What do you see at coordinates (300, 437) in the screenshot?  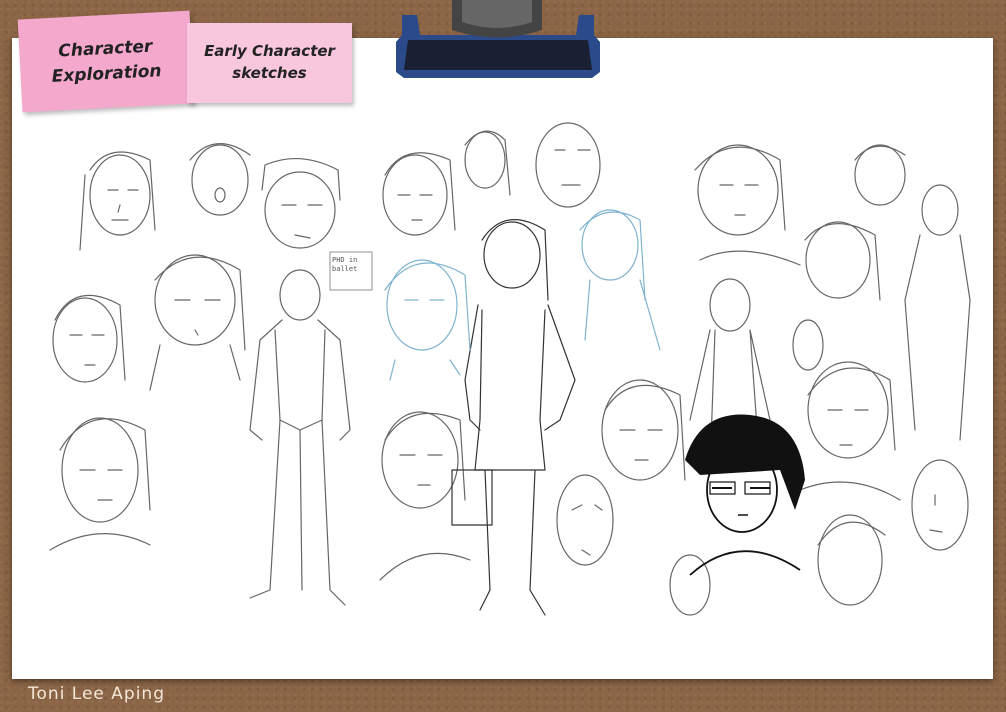 I see `sketch-suited-figure` at bounding box center [300, 437].